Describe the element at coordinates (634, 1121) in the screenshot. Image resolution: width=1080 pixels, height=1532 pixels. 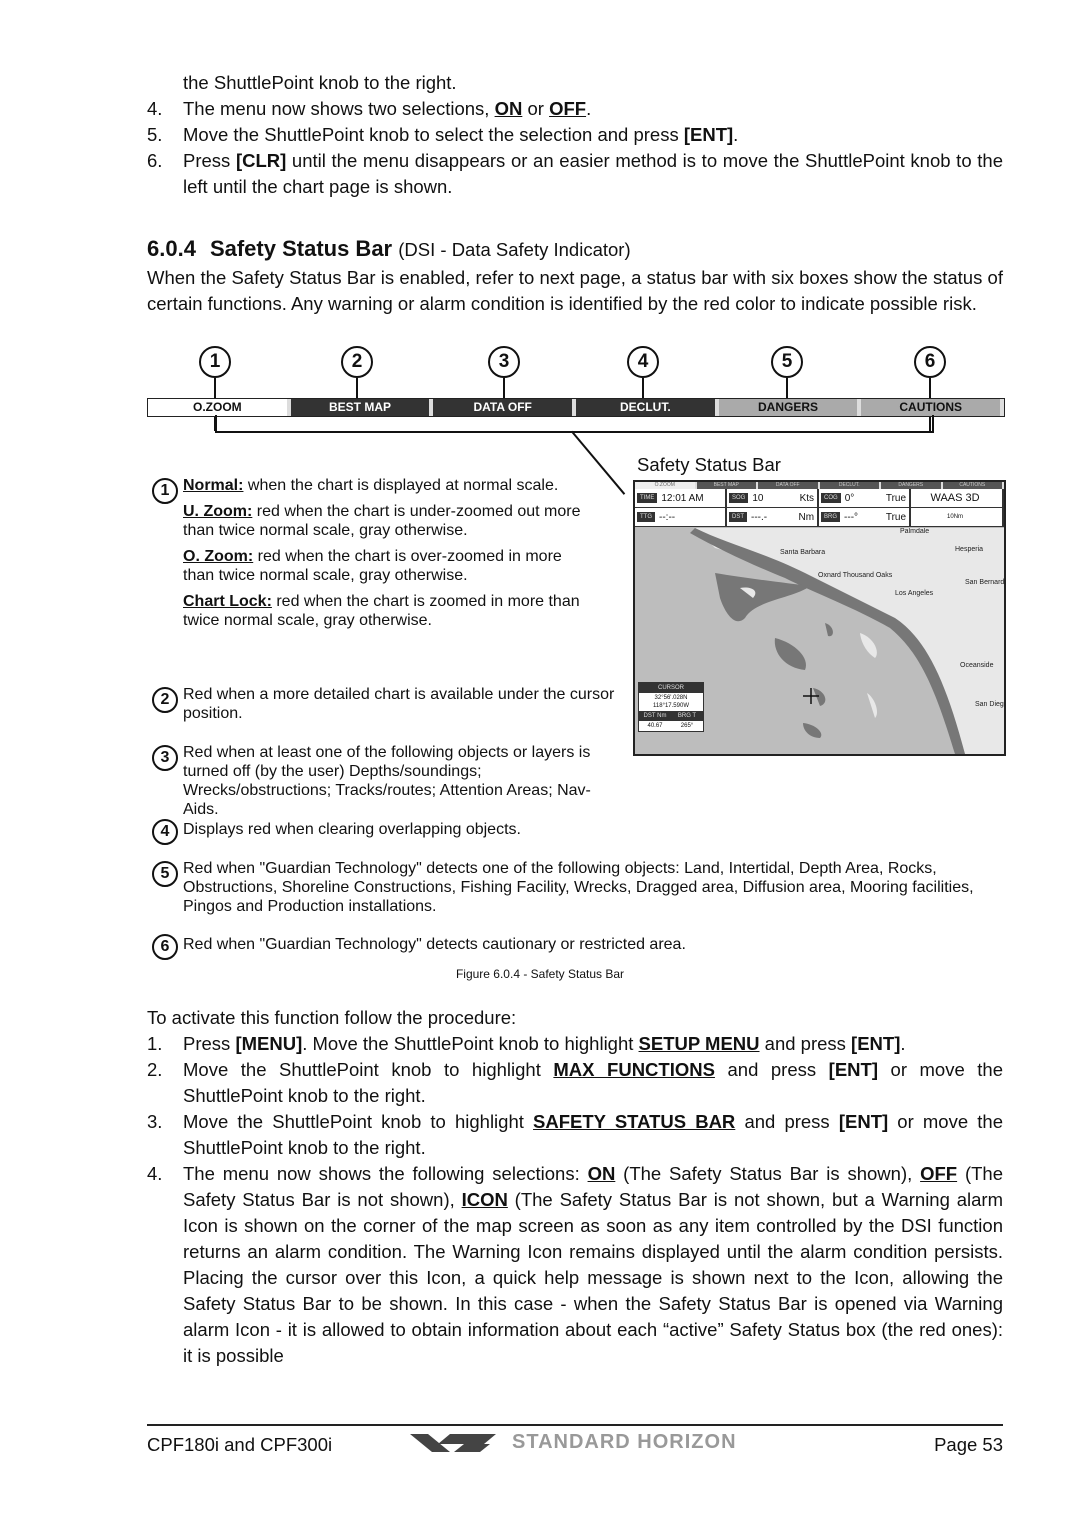
I see `menu-option-label: SAFETY STATUS BAR` at that location.